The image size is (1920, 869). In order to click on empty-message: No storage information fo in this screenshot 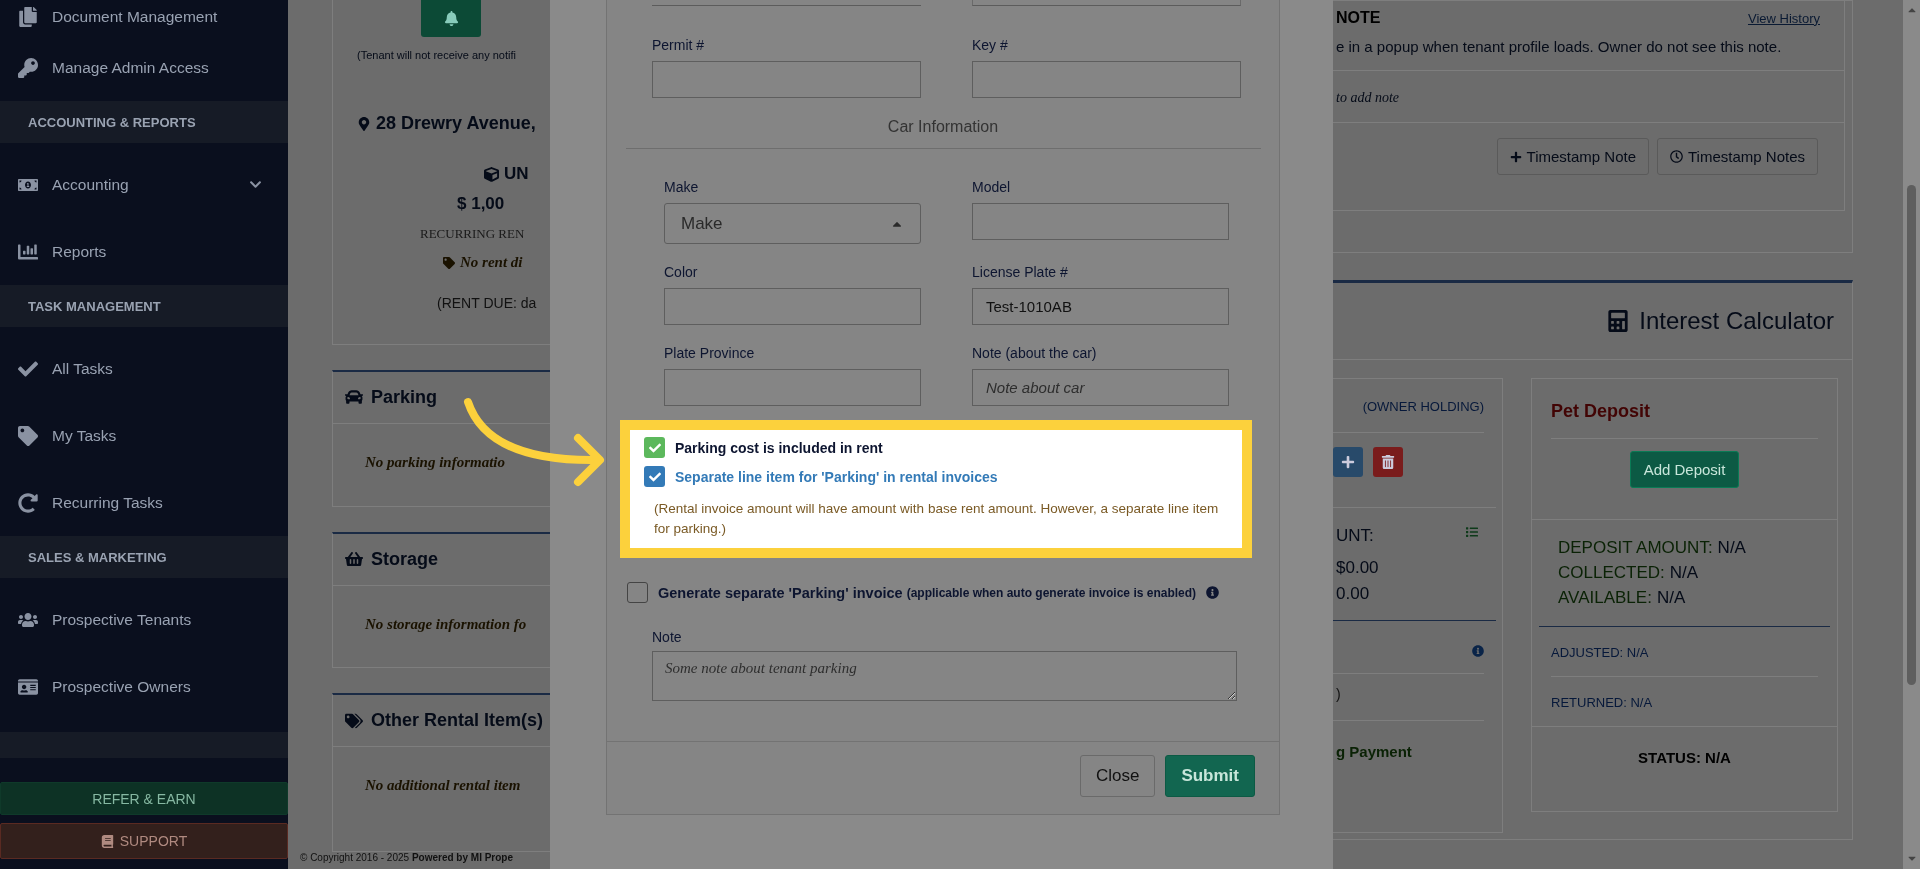, I will do `click(446, 623)`.